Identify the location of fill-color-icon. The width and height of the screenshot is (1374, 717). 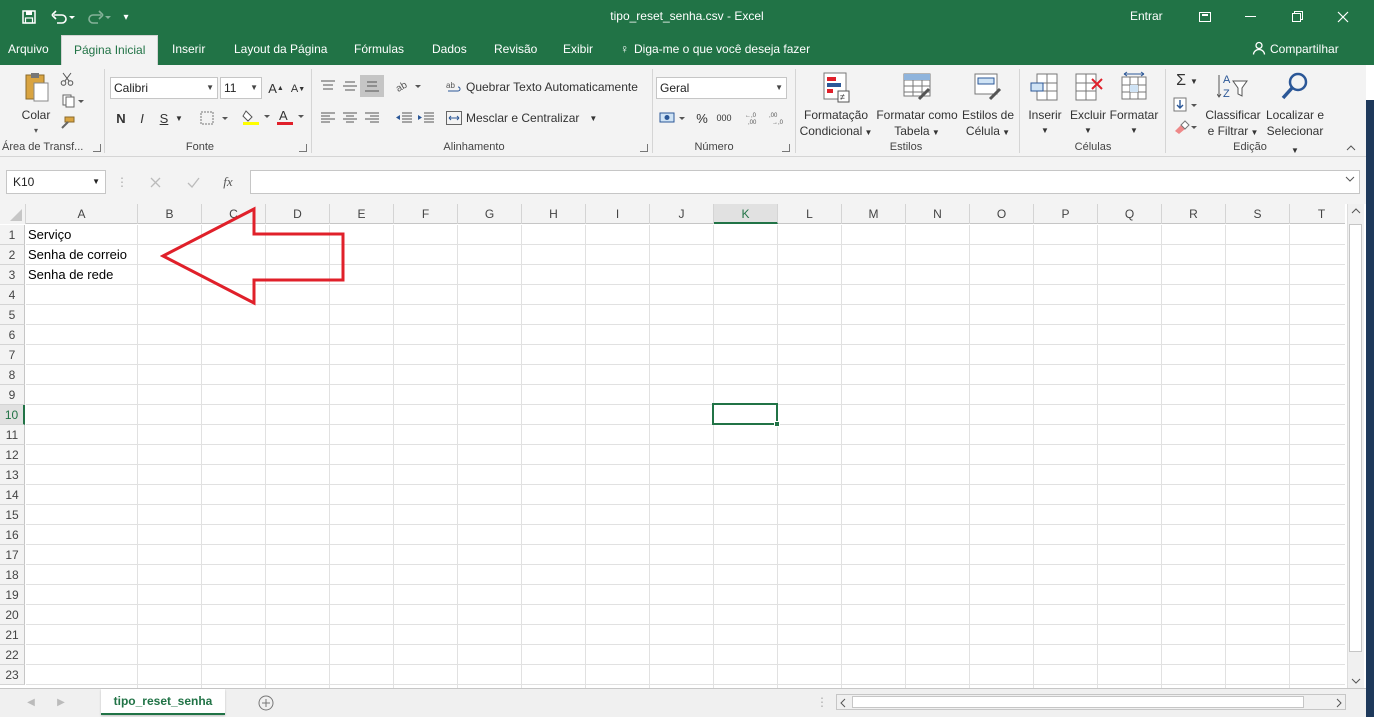
(257, 117).